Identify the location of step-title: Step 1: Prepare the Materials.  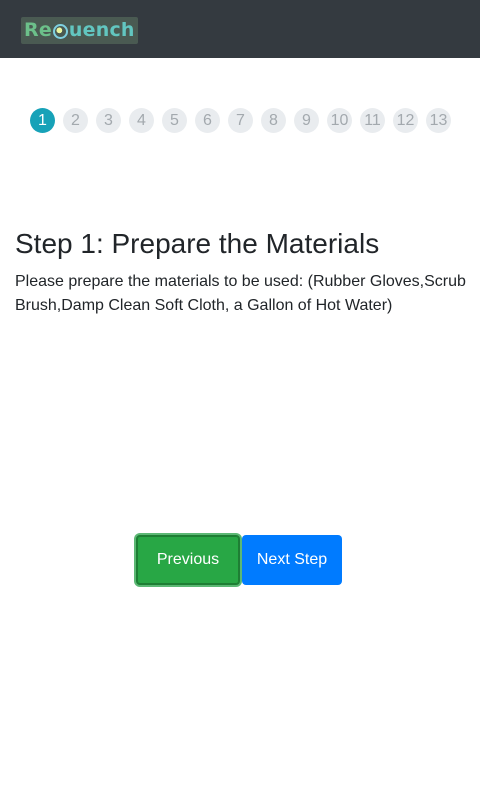
(197, 243).